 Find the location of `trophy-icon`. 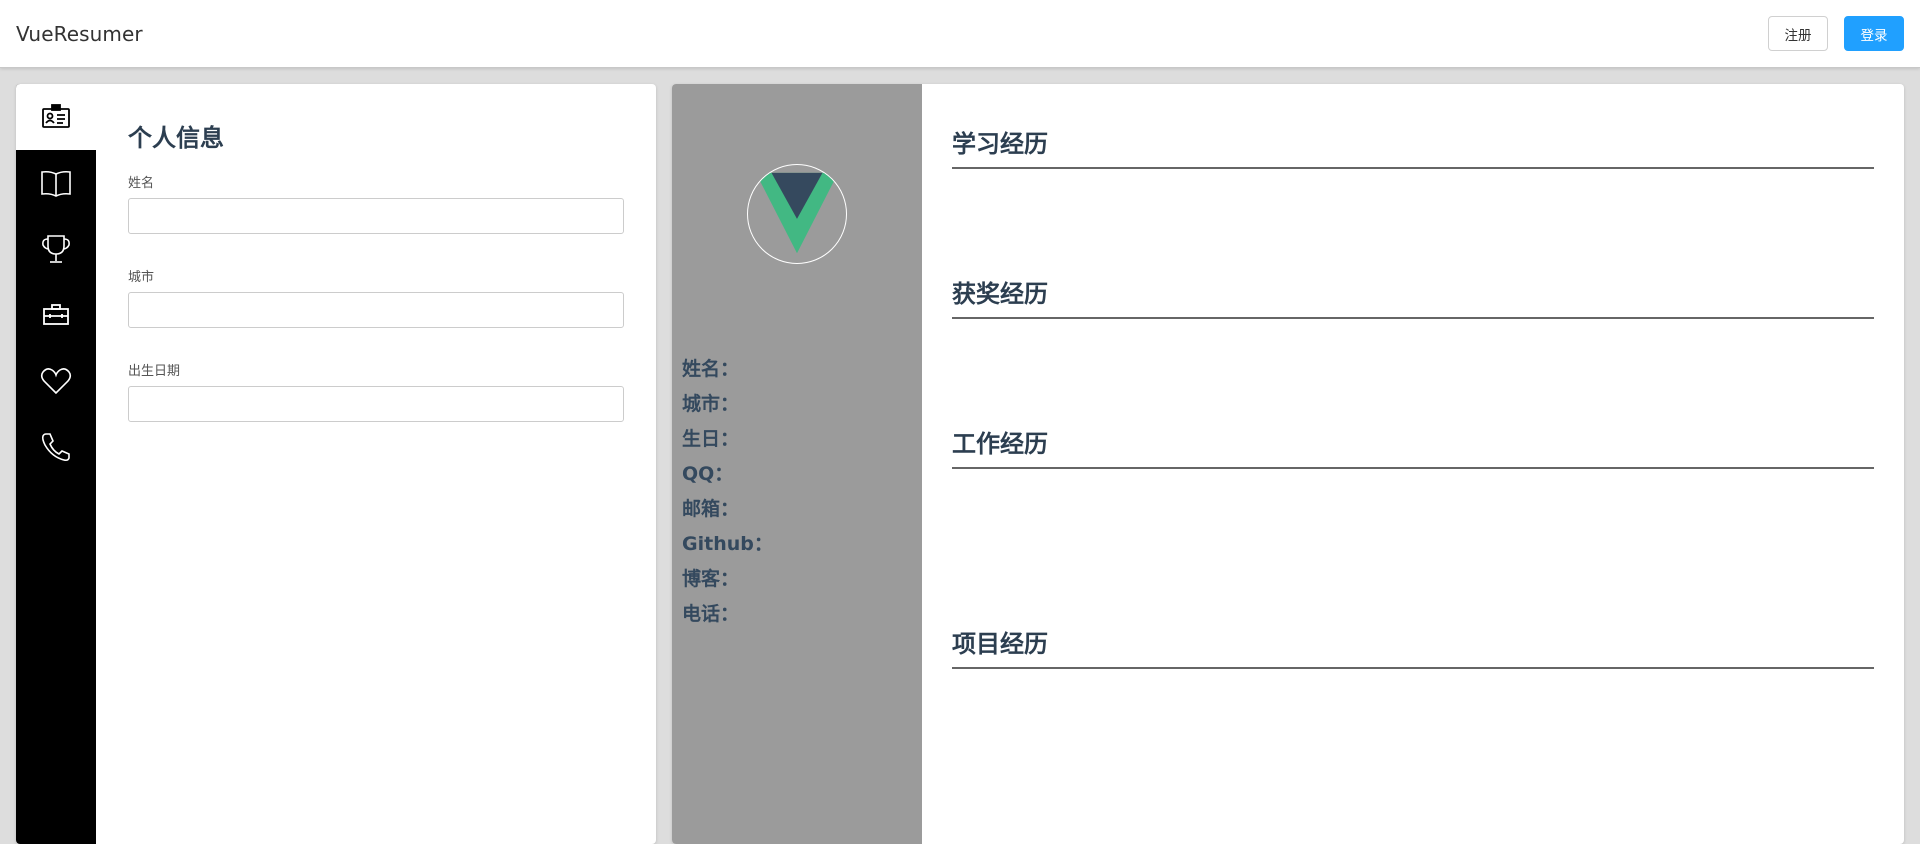

trophy-icon is located at coordinates (56, 249).